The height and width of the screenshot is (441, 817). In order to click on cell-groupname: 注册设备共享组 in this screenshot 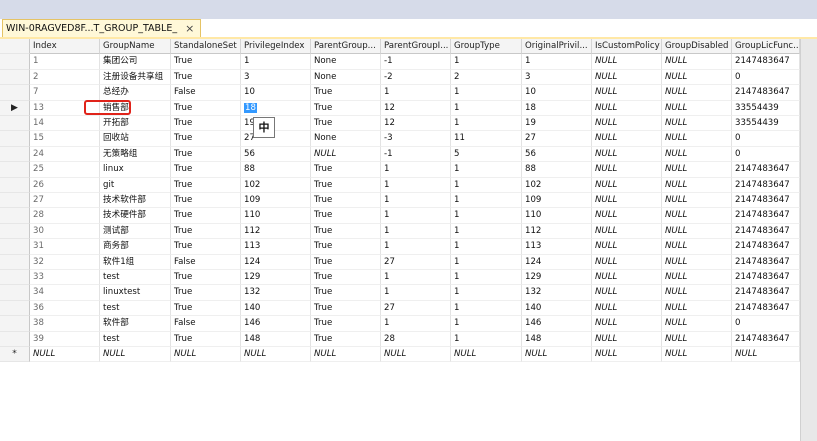, I will do `click(135, 77)`.